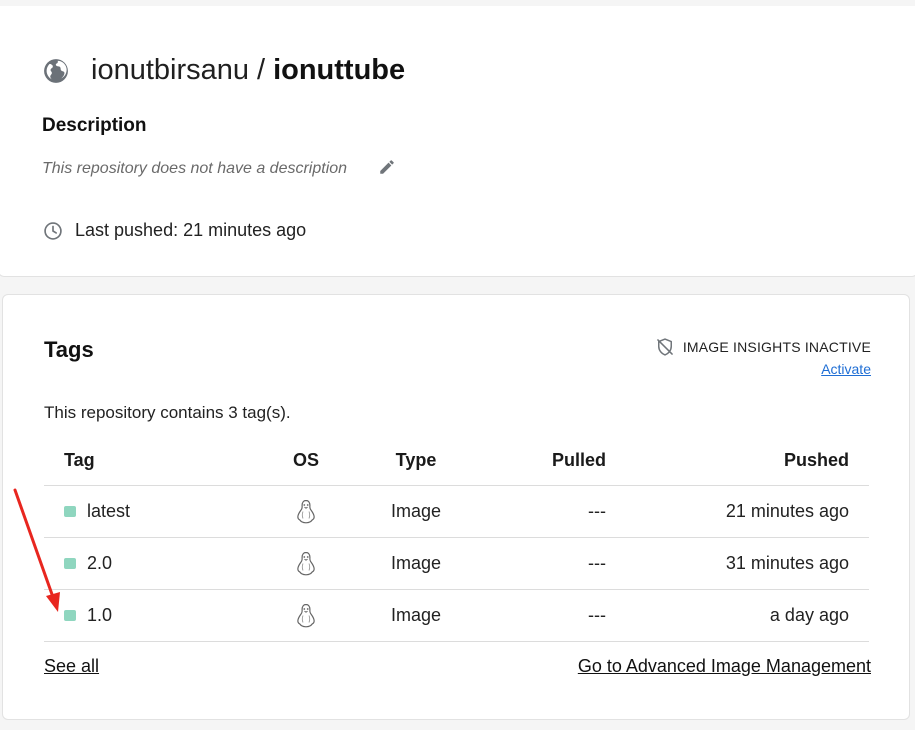 Image resolution: width=915 pixels, height=730 pixels. I want to click on edit-pencil-icon, so click(387, 167).